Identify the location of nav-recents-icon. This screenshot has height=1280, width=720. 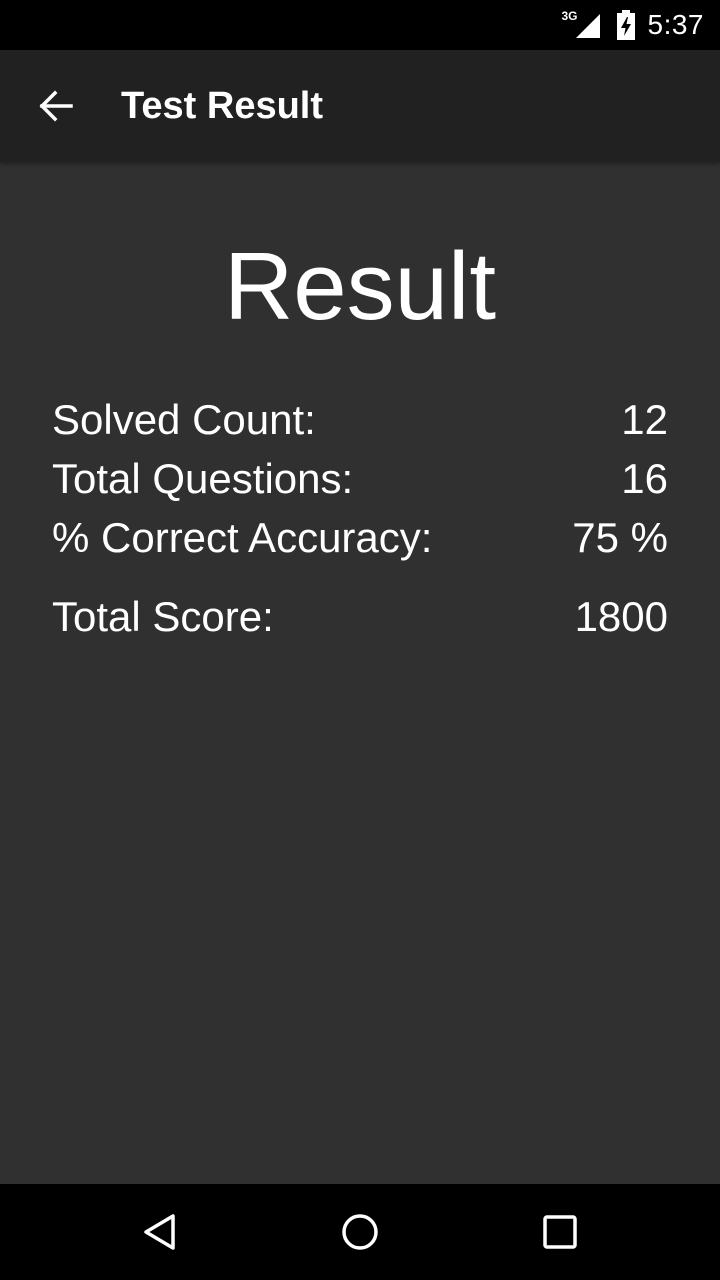
(560, 1232).